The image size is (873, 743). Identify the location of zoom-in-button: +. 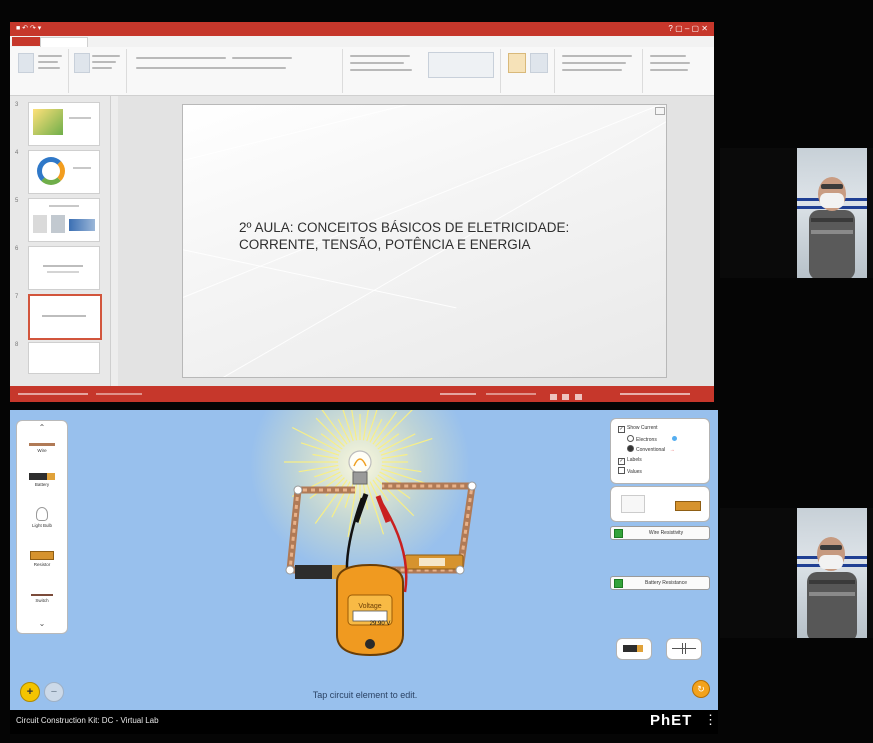
(30, 692).